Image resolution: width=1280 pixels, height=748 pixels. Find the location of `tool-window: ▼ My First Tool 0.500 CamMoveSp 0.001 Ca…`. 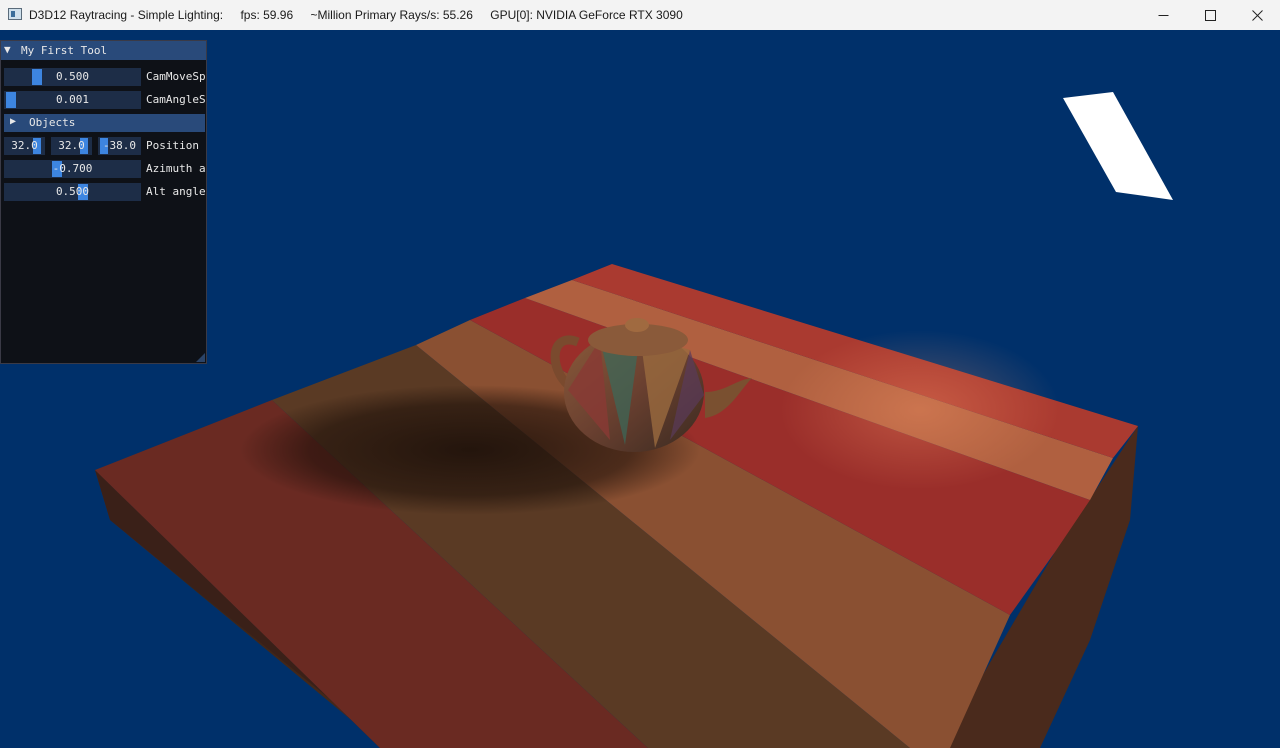

tool-window: ▼ My First Tool 0.500 CamMoveSp 0.001 Ca… is located at coordinates (103, 202).